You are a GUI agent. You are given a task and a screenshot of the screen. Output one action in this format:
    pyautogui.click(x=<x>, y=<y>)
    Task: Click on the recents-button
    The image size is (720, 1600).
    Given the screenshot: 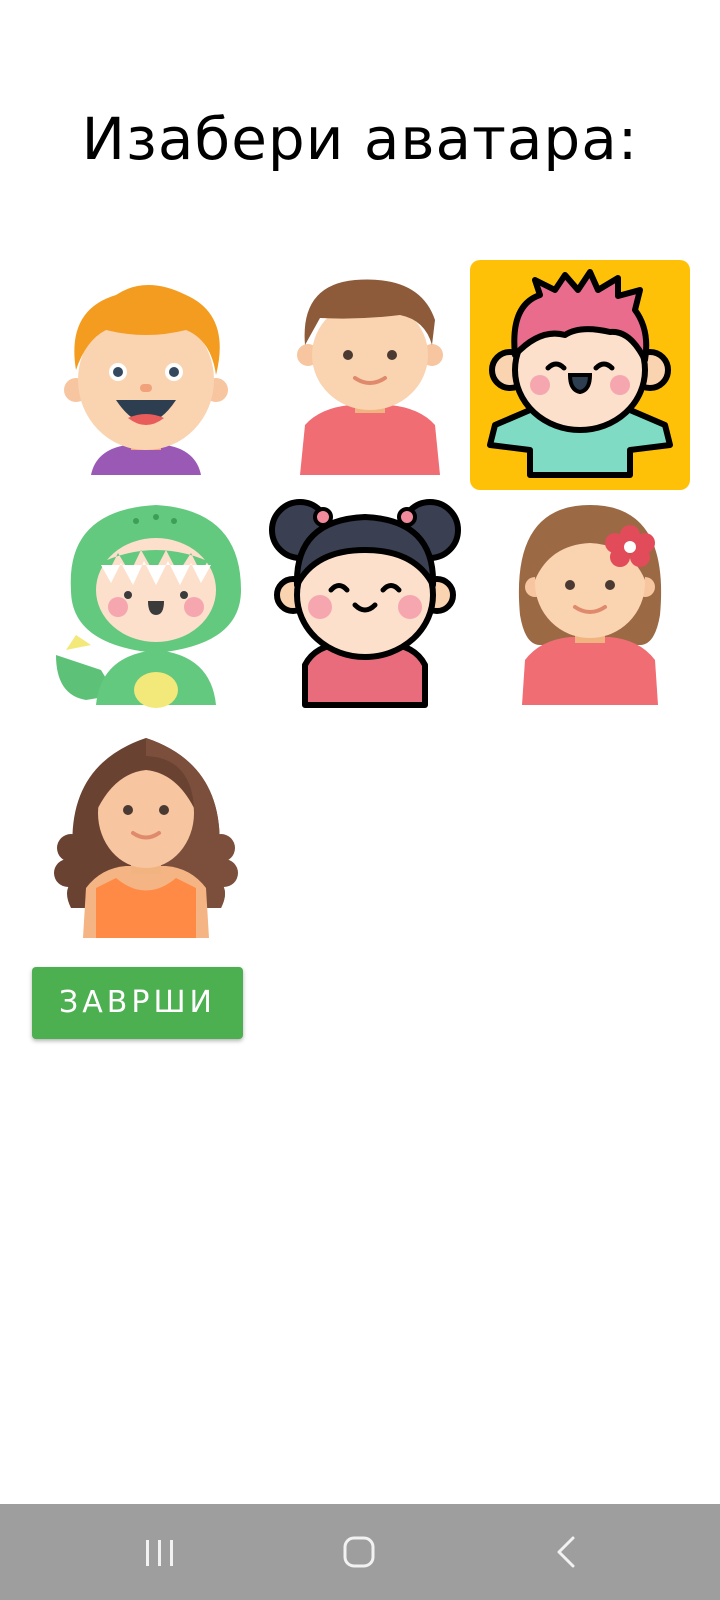 What is the action you would take?
    pyautogui.click(x=160, y=1552)
    